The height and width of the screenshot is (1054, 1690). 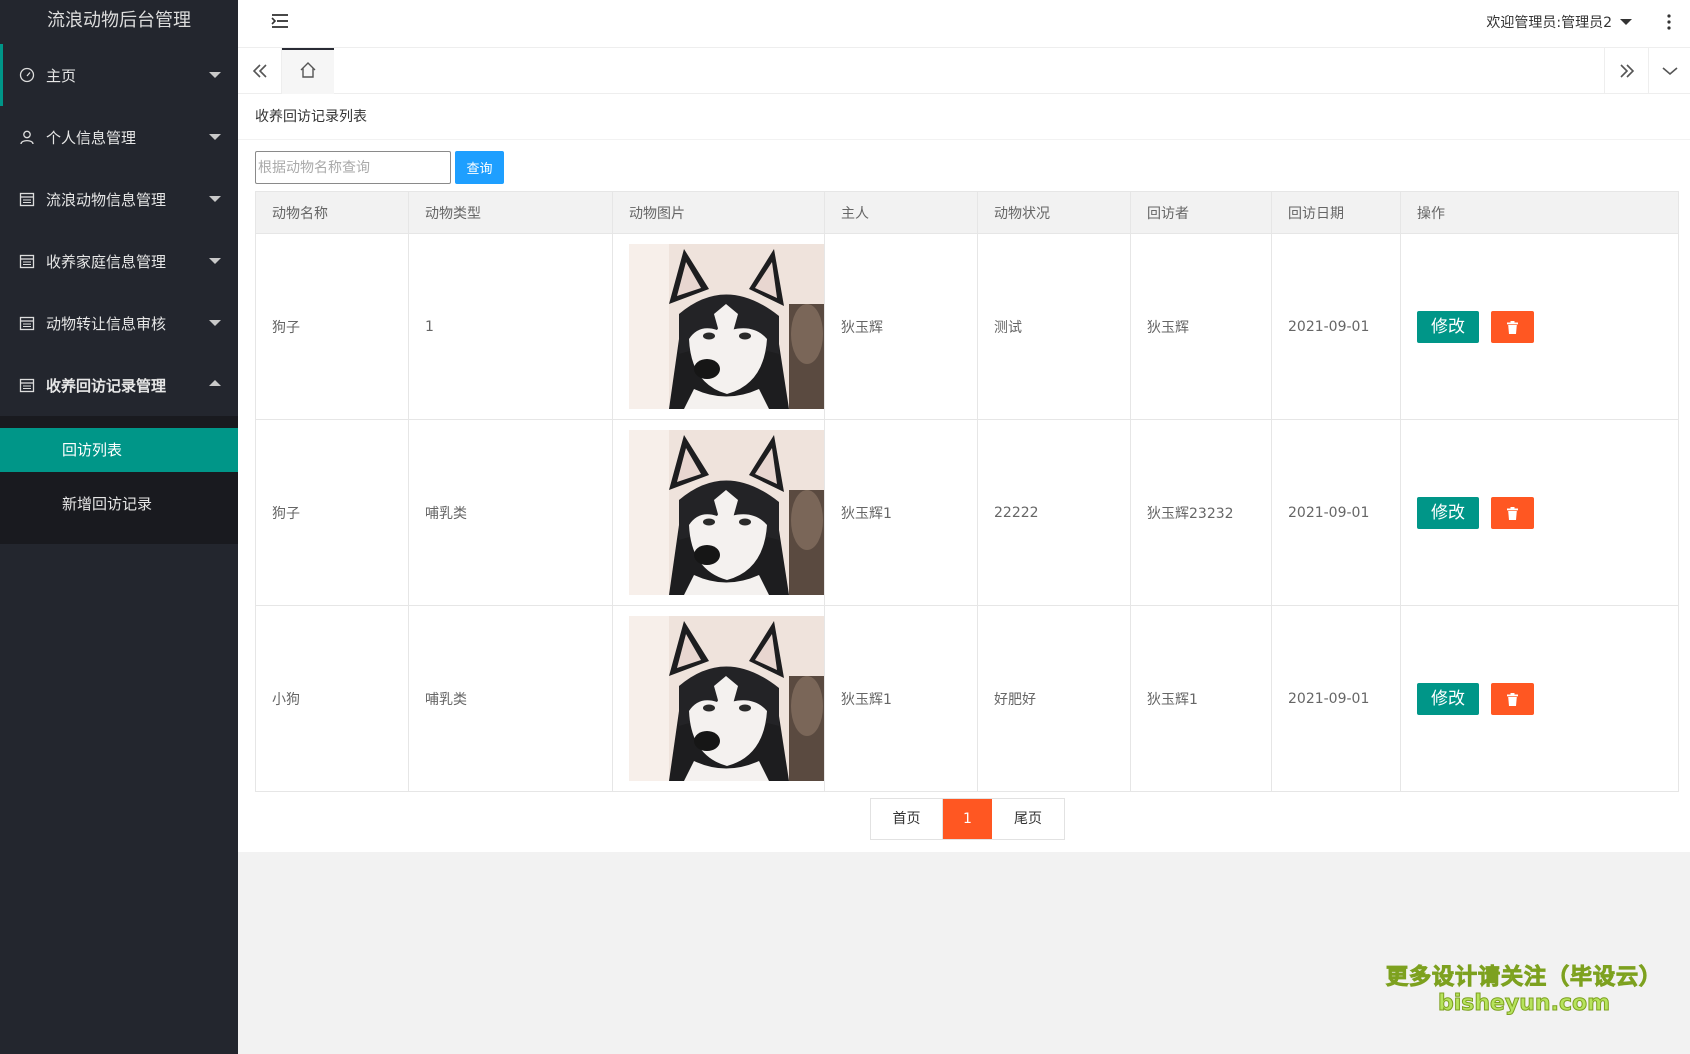 What do you see at coordinates (106, 199) in the screenshot?
I see `sidebar-item-label: 流浪动物信息管理` at bounding box center [106, 199].